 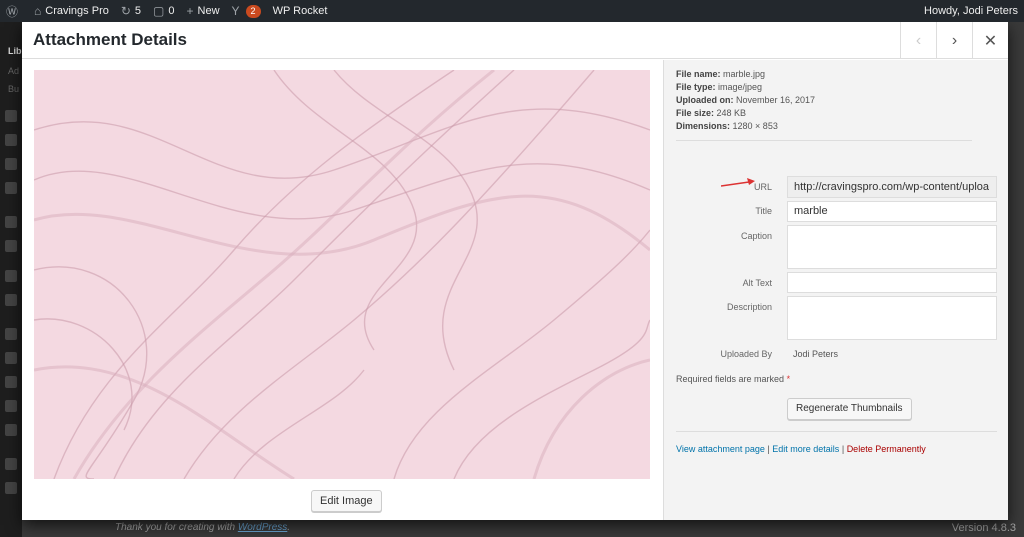 What do you see at coordinates (762, 187) in the screenshot?
I see `url-label: URL` at bounding box center [762, 187].